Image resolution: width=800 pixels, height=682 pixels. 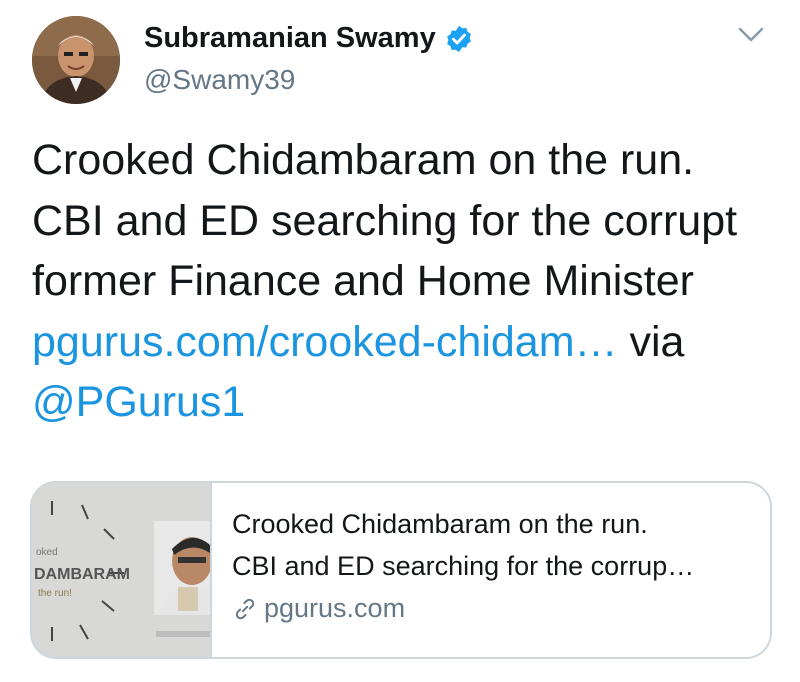 I want to click on author-name-row: Subramanian Swamy, so click(x=309, y=38).